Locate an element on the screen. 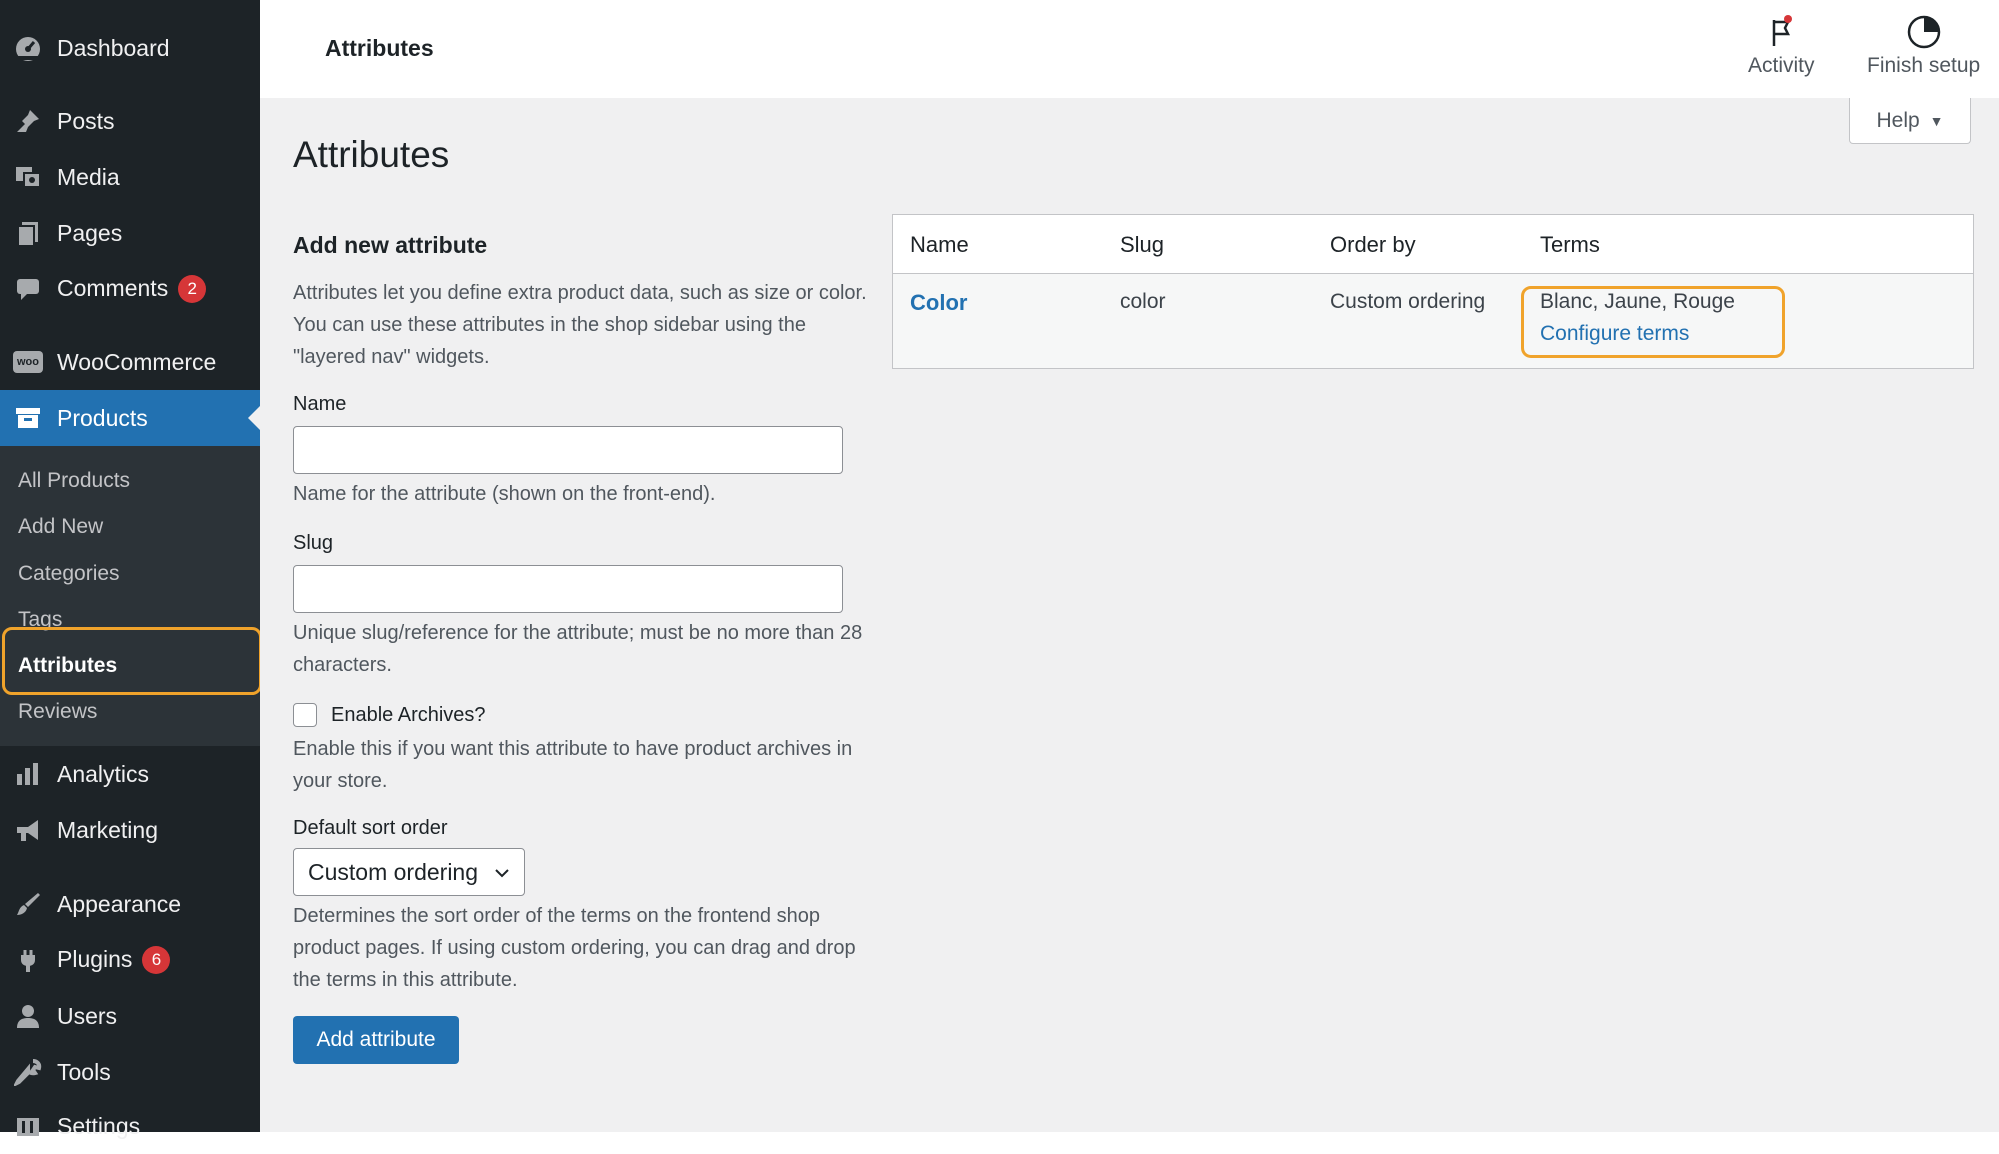 The width and height of the screenshot is (1999, 1154). name-label: Name is located at coordinates (320, 404).